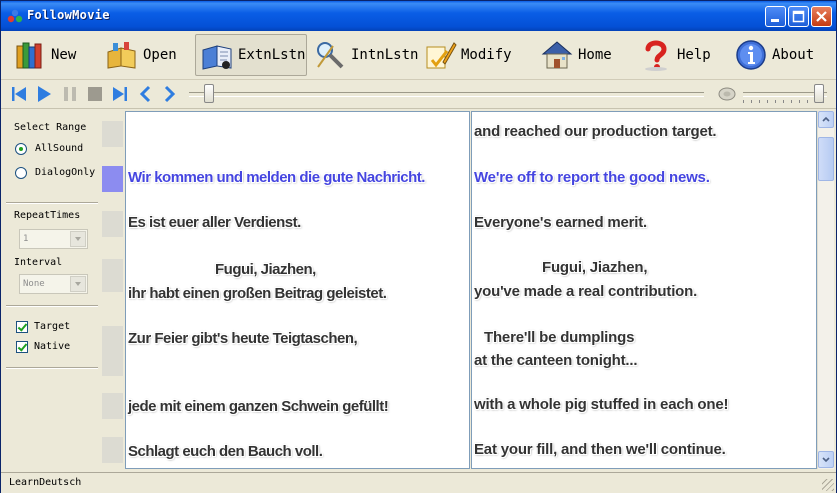 The width and height of the screenshot is (837, 493). I want to click on window-title: FollowMovie, so click(68, 15).